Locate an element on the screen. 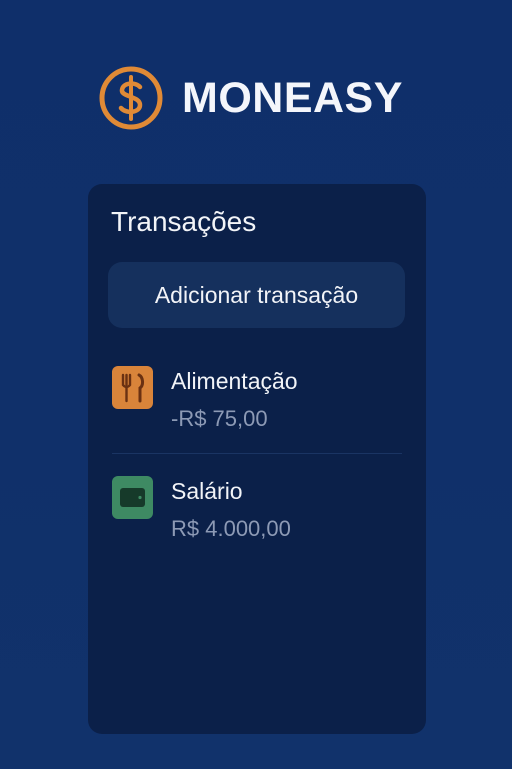 Image resolution: width=512 pixels, height=769 pixels. brand-name: MONEASY is located at coordinates (292, 97).